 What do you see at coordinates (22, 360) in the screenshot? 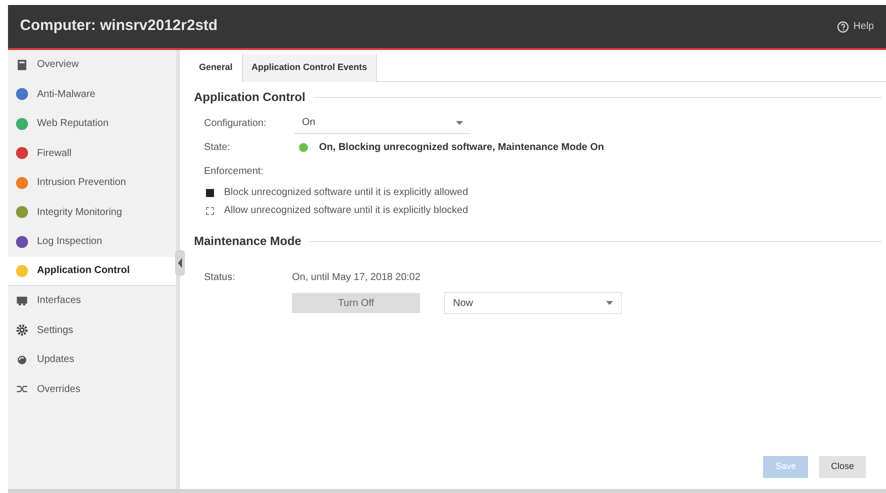
I see `updates-icon` at bounding box center [22, 360].